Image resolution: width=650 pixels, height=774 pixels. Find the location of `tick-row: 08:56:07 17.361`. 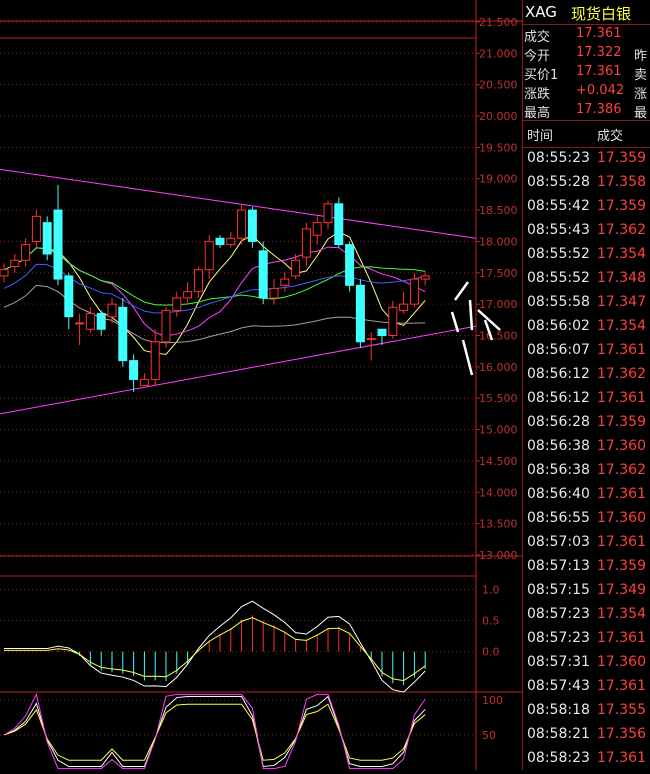

tick-row: 08:56:07 17.361 is located at coordinates (586, 354).